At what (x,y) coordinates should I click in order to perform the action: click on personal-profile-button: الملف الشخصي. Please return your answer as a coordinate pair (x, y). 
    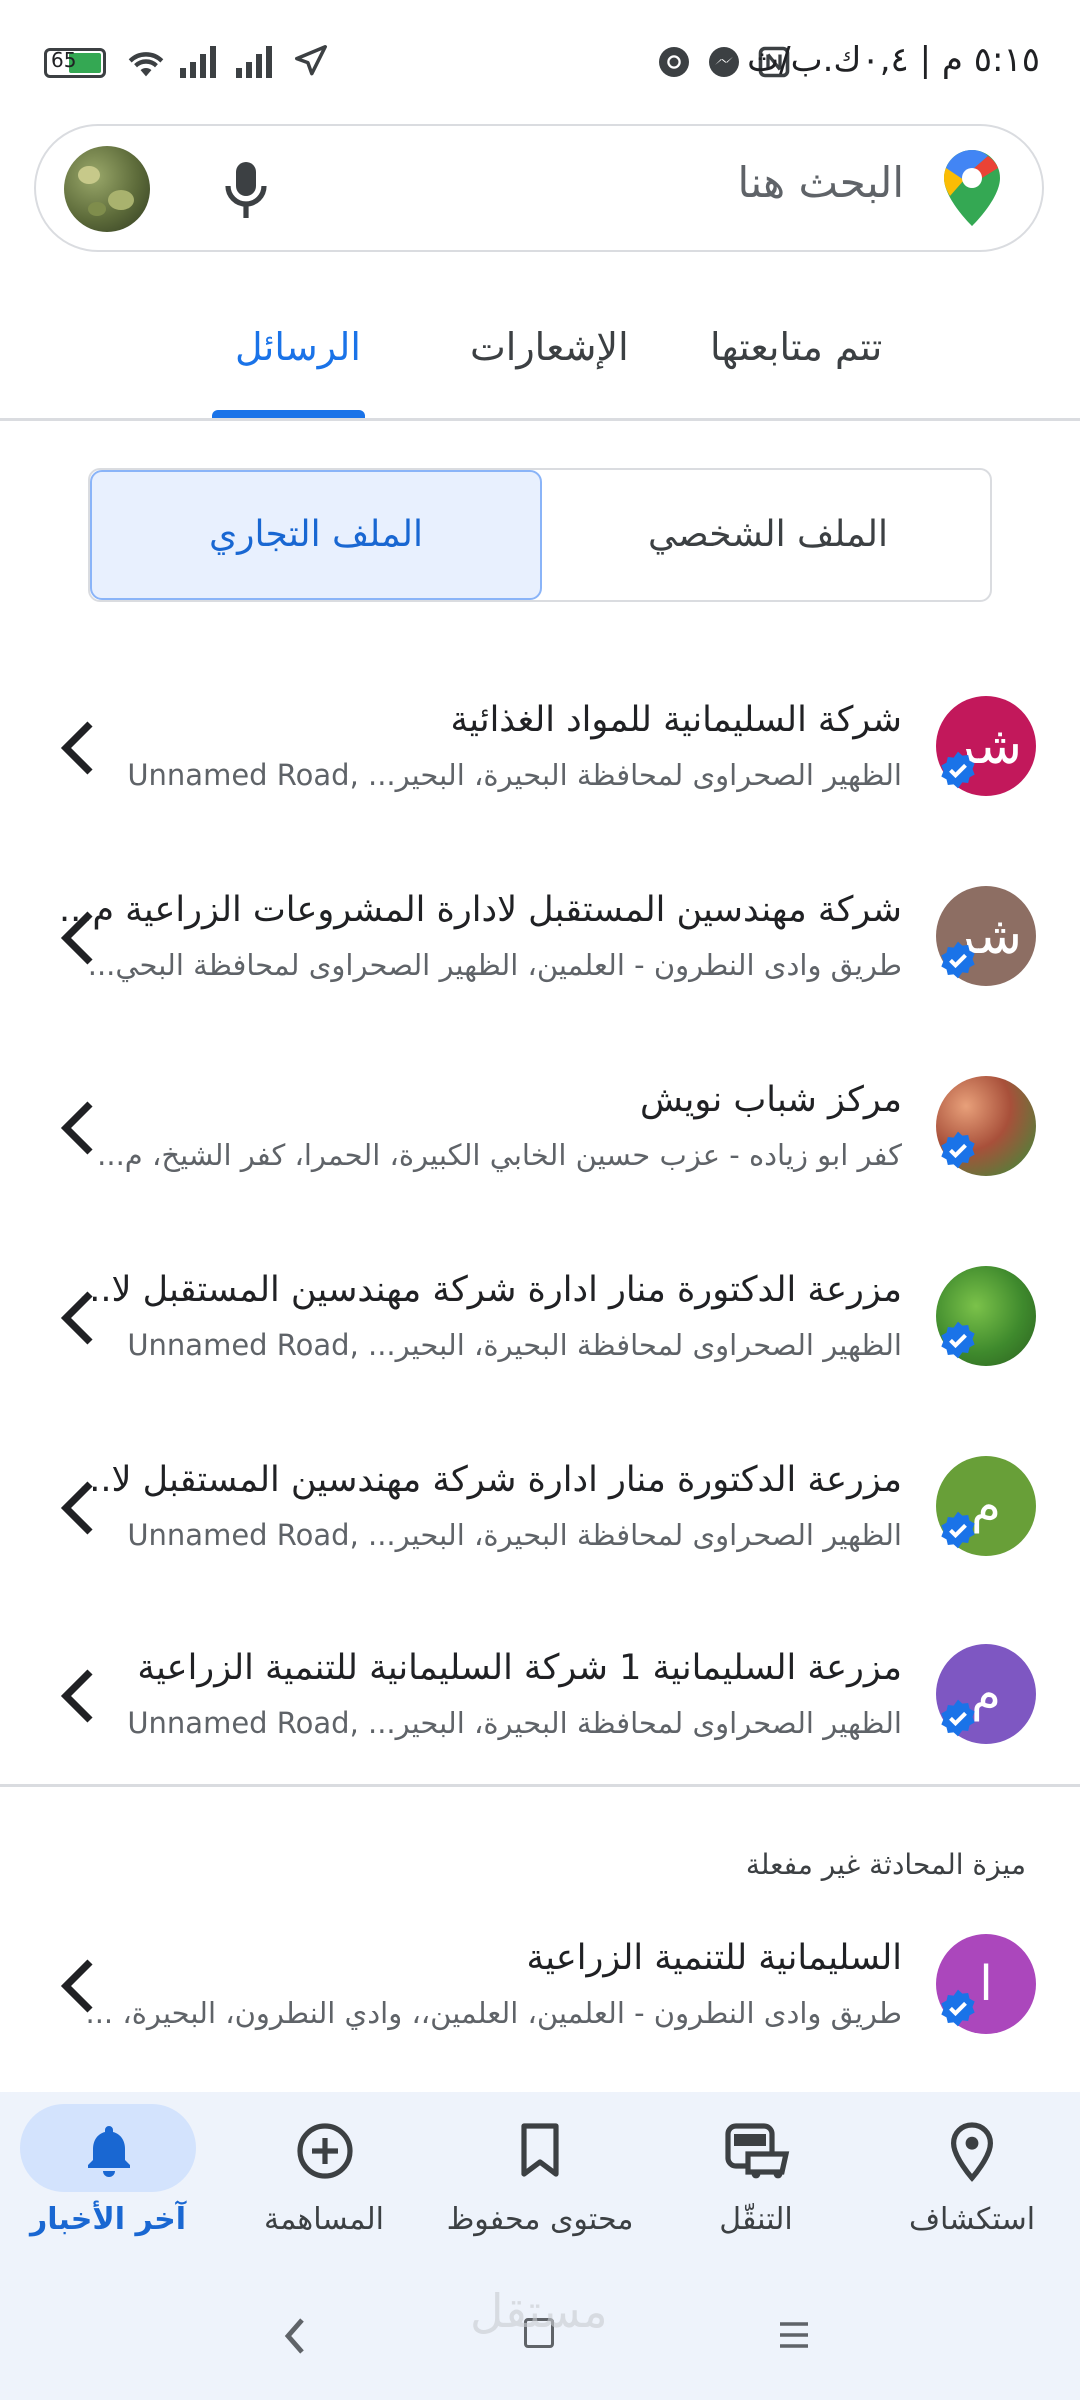
    Looking at the image, I should click on (768, 535).